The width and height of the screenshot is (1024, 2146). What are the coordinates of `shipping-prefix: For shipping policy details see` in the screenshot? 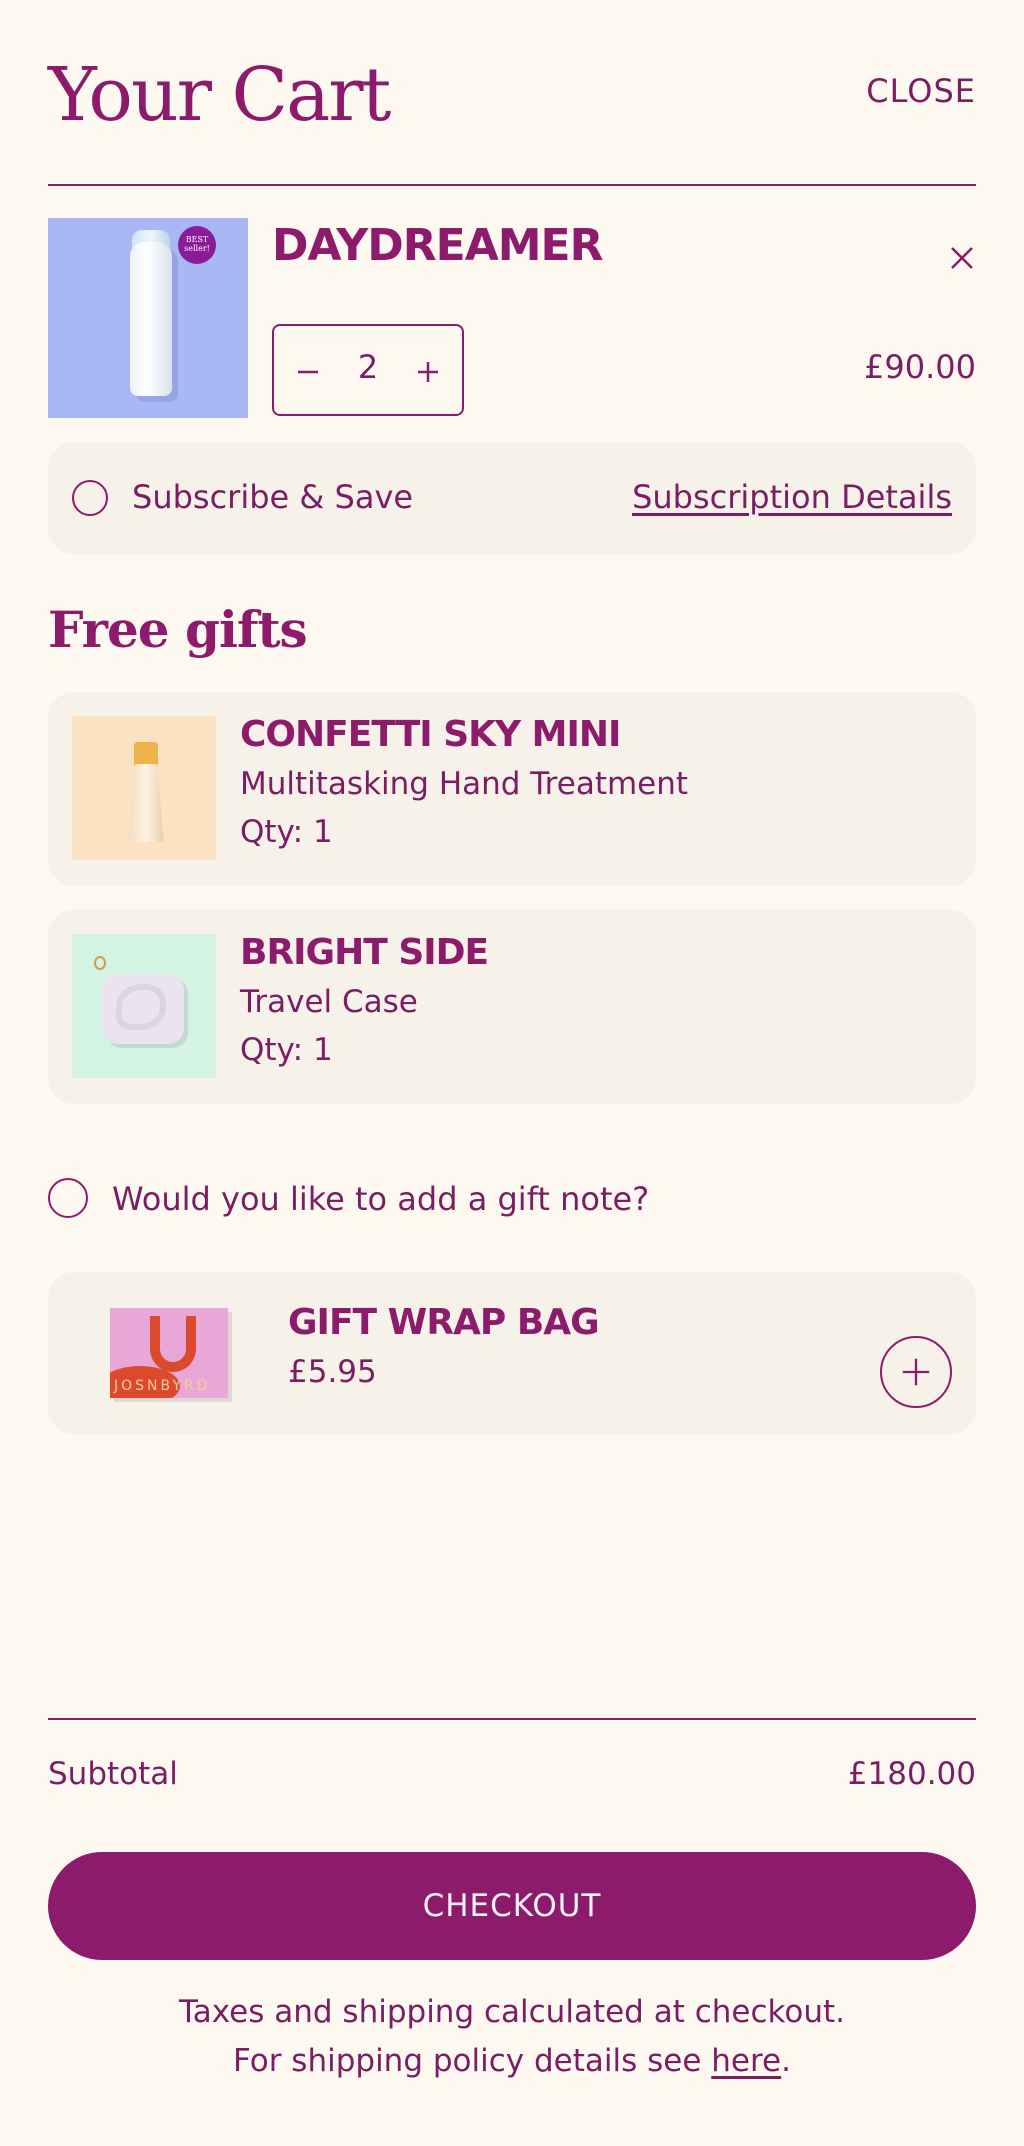 It's located at (472, 2061).